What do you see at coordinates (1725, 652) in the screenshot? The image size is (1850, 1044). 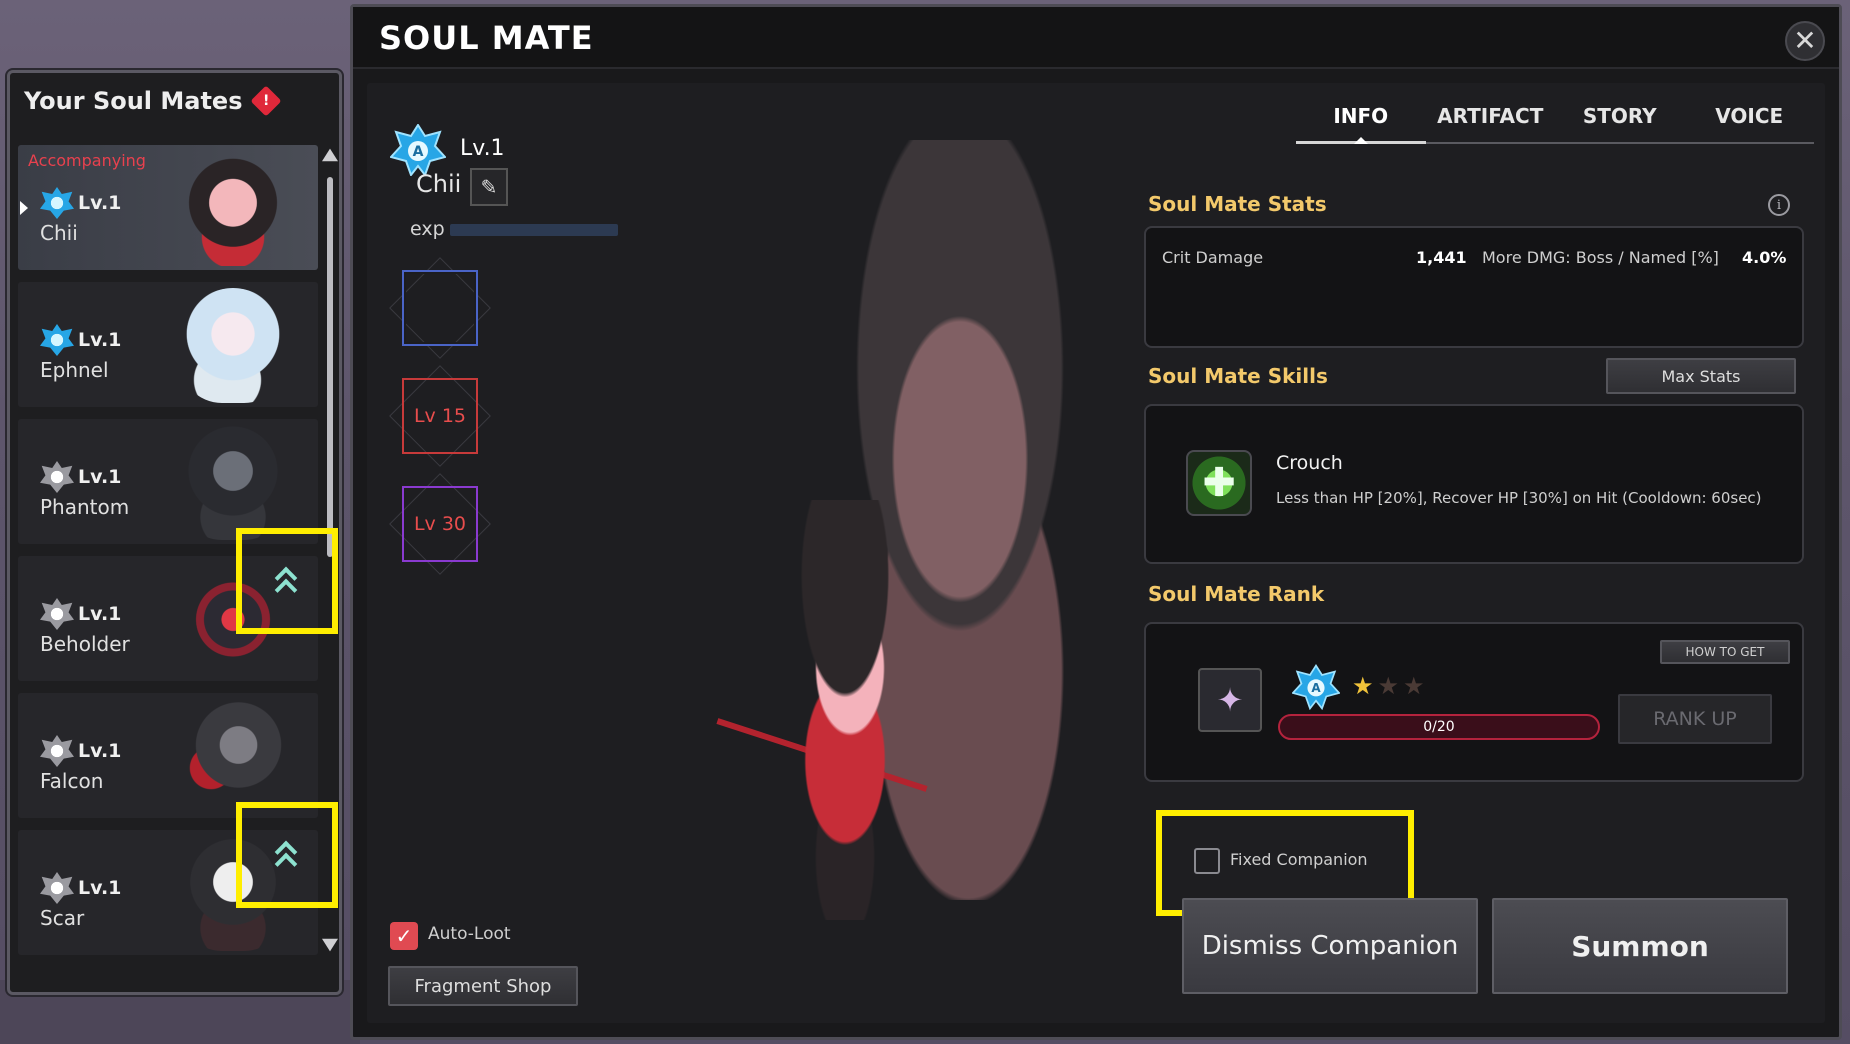 I see `how-to-get-button: HOW TO GET` at bounding box center [1725, 652].